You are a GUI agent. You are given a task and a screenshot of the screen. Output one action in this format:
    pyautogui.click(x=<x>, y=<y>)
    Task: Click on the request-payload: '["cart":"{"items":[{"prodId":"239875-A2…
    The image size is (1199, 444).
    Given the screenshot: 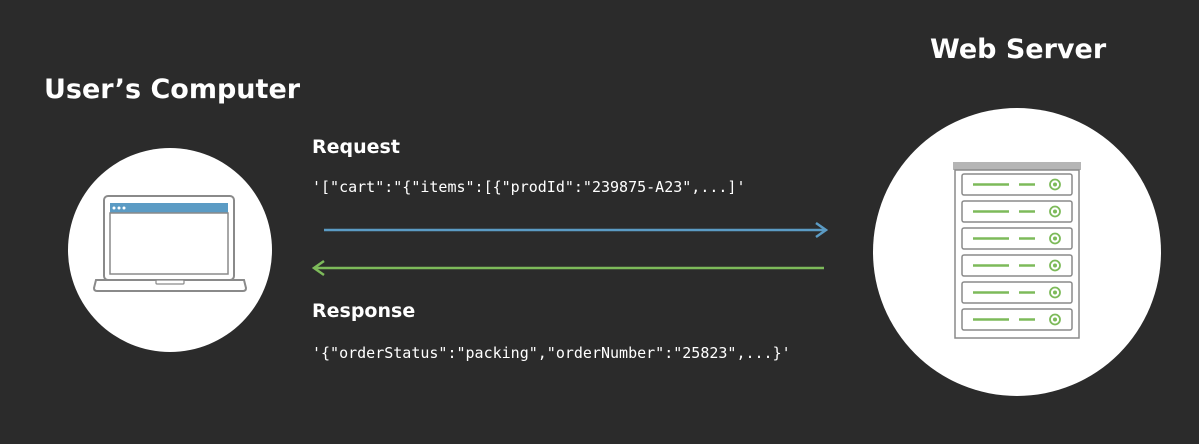 What is the action you would take?
    pyautogui.click(x=529, y=187)
    